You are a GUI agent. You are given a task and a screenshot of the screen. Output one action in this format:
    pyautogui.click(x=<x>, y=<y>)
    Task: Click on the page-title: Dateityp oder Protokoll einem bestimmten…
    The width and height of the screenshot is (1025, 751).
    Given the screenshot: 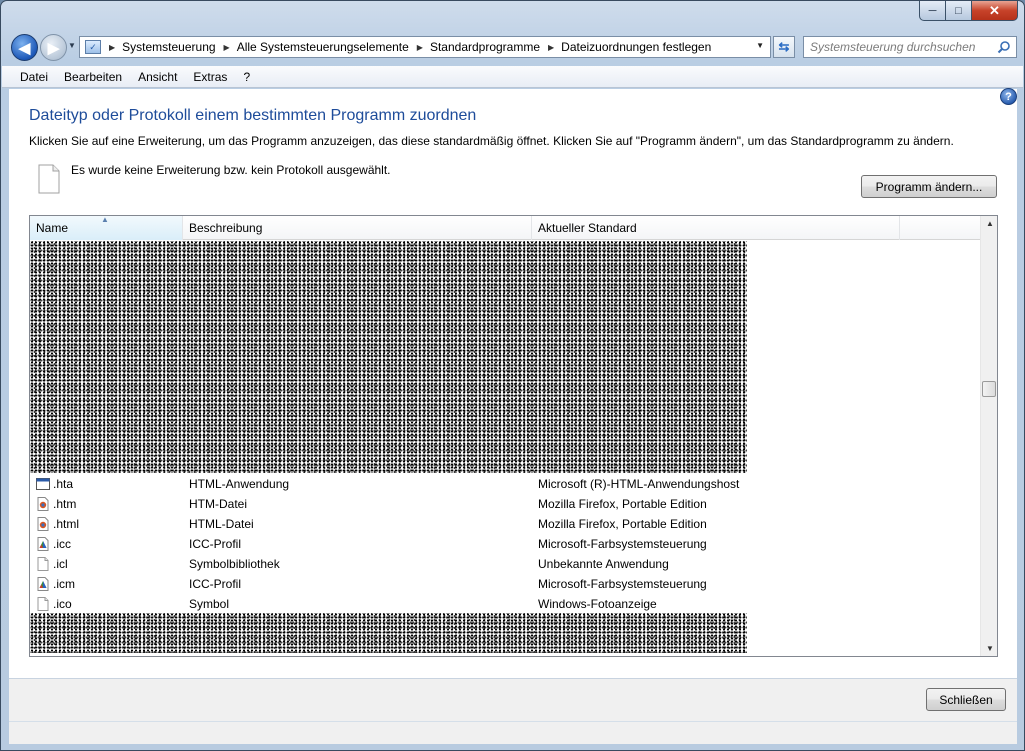 What is the action you would take?
    pyautogui.click(x=253, y=115)
    